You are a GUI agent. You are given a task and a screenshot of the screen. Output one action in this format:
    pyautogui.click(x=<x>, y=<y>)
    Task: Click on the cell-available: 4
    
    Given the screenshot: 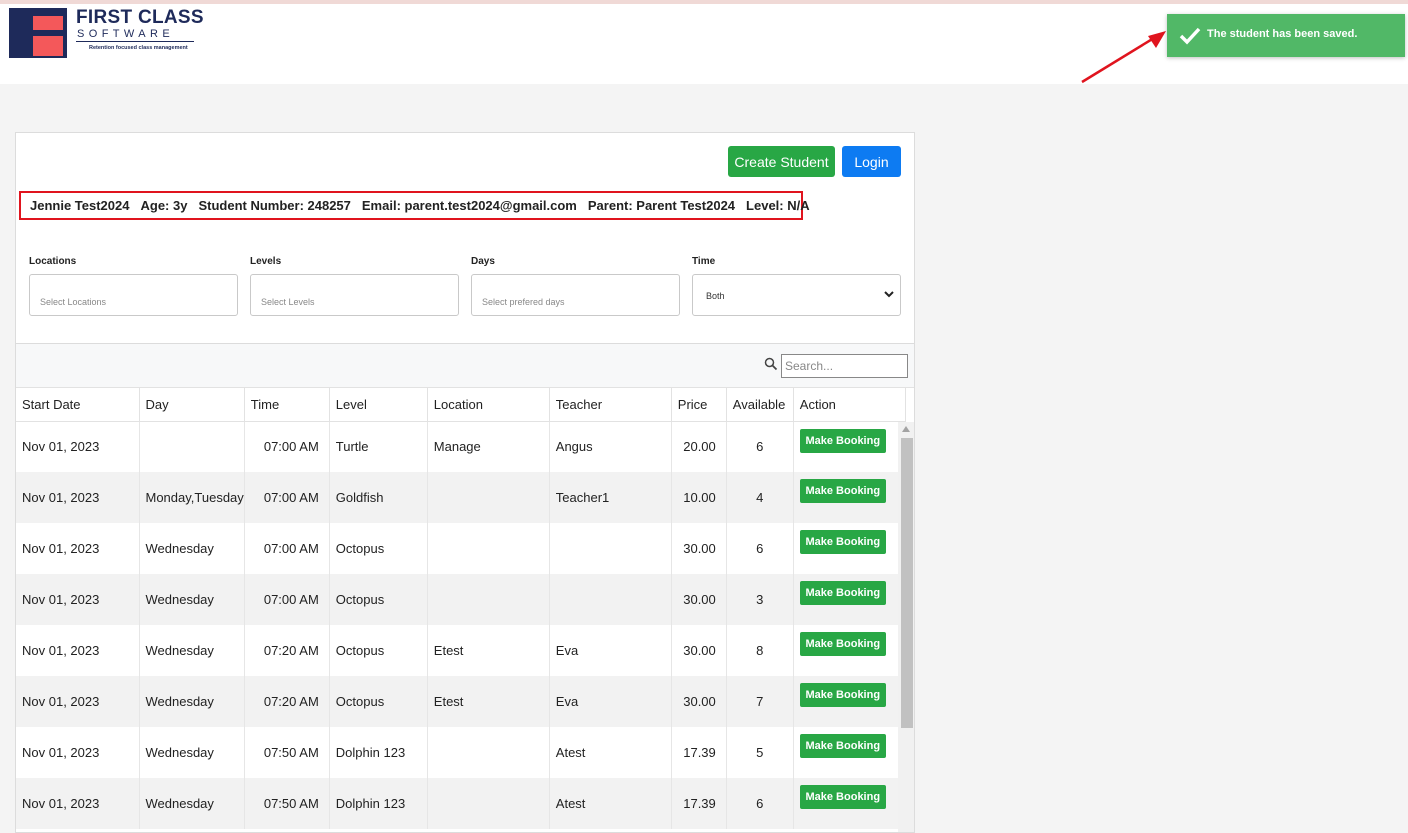 What is the action you would take?
    pyautogui.click(x=760, y=497)
    